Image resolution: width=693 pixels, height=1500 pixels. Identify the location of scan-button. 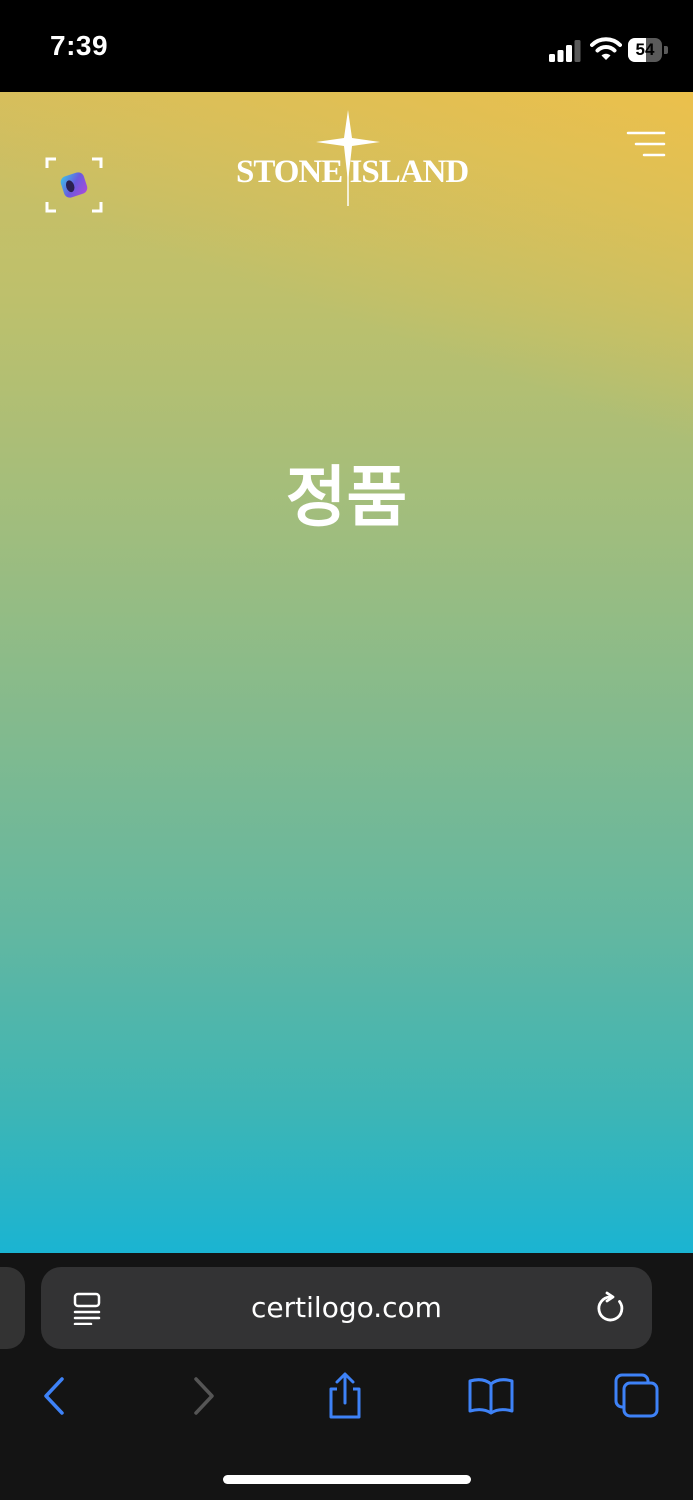
(74, 185).